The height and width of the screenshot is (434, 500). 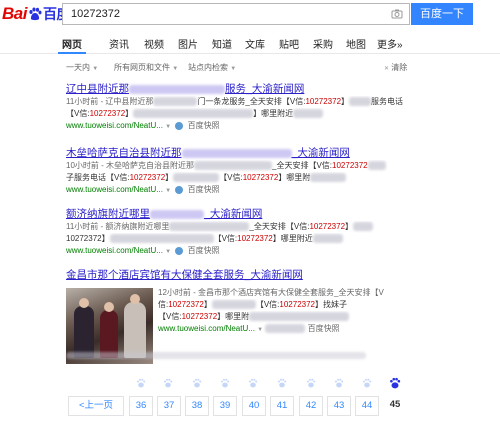 What do you see at coordinates (222, 14) in the screenshot?
I see `search-input` at bounding box center [222, 14].